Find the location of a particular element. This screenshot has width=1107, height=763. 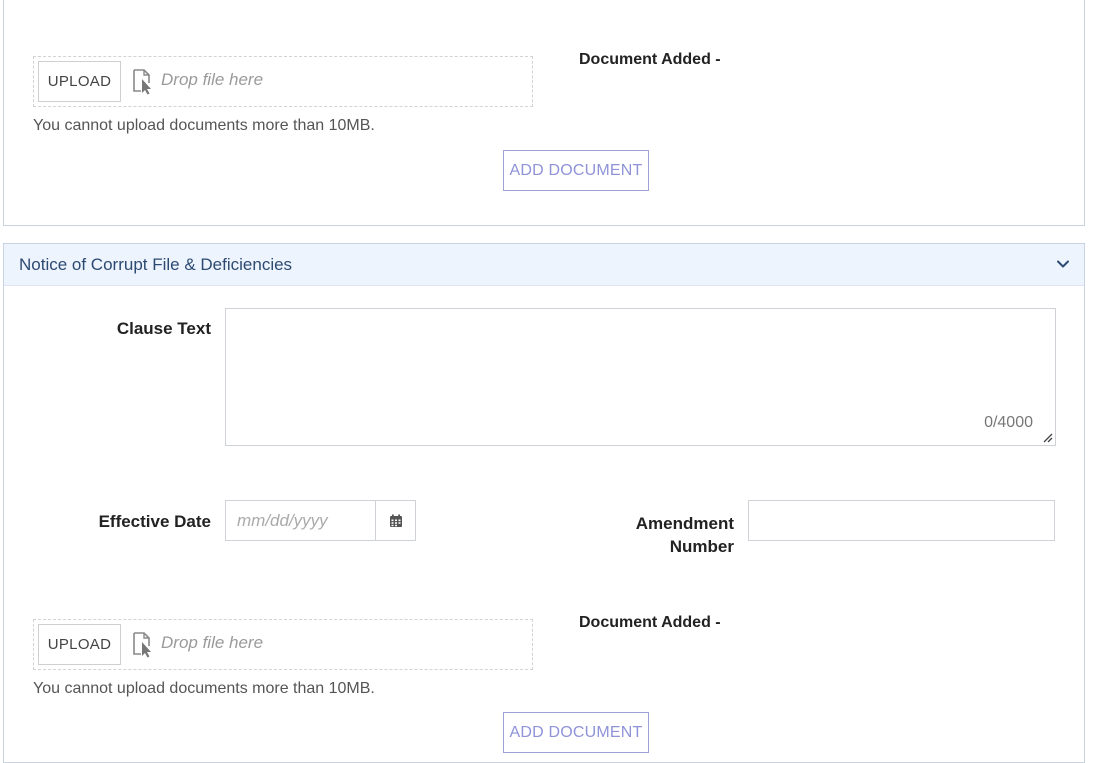

resize-handle-icon is located at coordinates (1047, 437).